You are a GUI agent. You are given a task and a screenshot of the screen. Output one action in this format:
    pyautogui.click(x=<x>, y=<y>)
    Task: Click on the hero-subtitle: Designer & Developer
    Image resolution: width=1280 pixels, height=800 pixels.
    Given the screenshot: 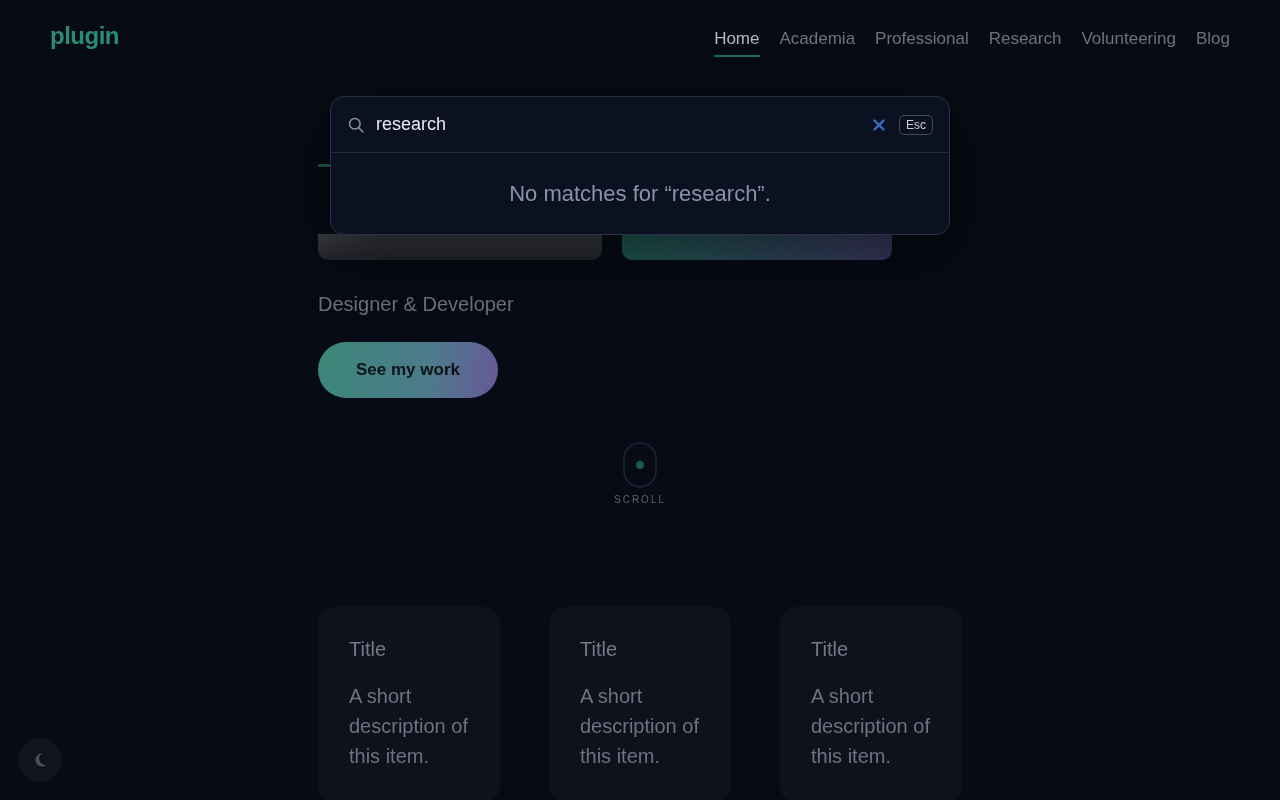 What is the action you would take?
    pyautogui.click(x=416, y=304)
    